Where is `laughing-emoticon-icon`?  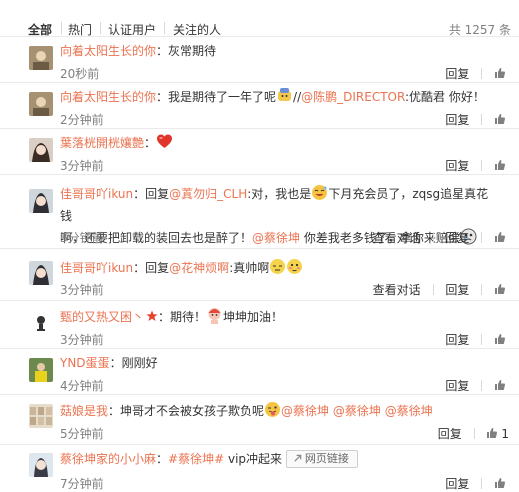
laughing-emoticon-icon is located at coordinates (320, 192).